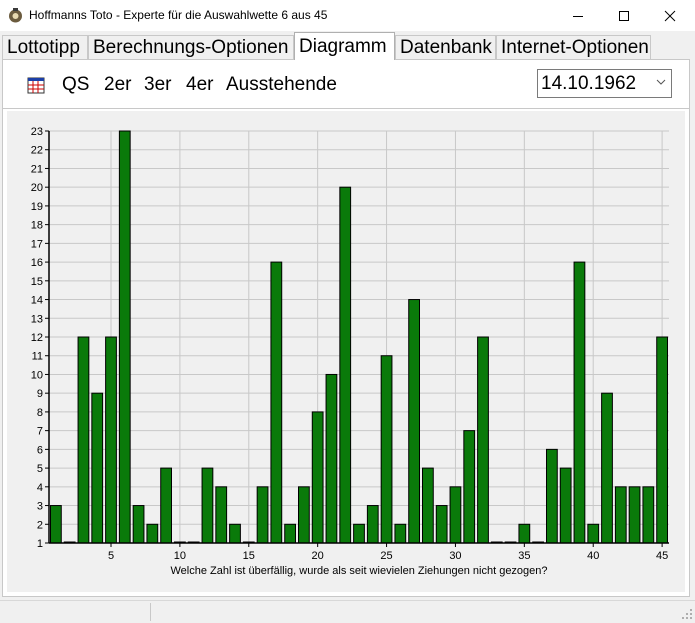 Image resolution: width=695 pixels, height=623 pixels. I want to click on y-tick-label: 8, so click(40, 413).